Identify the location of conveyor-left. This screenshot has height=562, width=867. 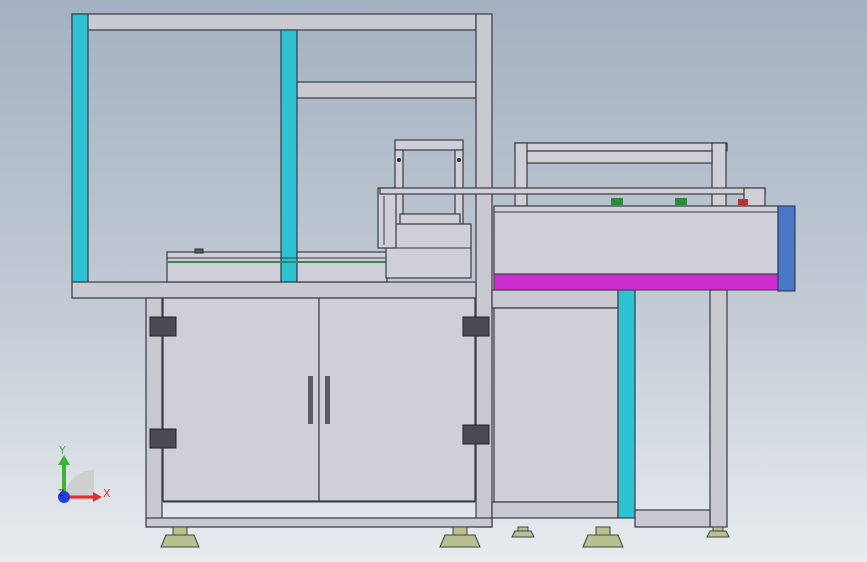
(277, 265).